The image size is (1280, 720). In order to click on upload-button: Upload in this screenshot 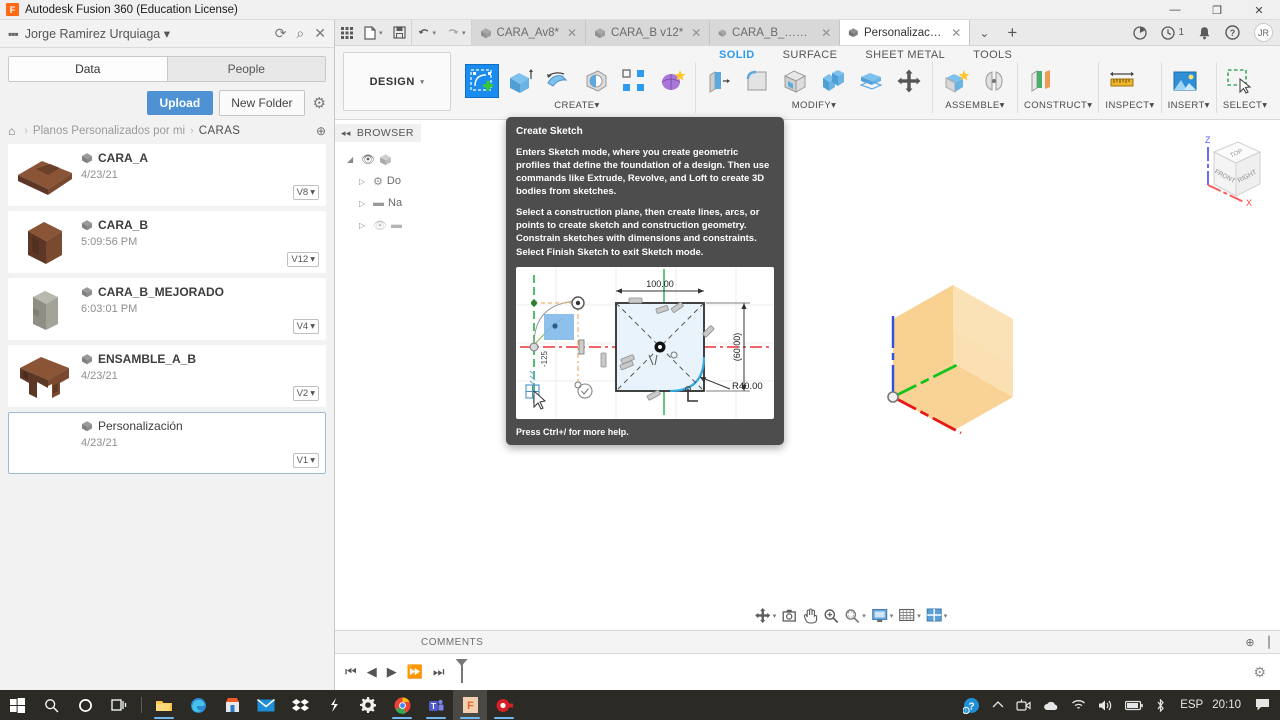, I will do `click(180, 103)`.